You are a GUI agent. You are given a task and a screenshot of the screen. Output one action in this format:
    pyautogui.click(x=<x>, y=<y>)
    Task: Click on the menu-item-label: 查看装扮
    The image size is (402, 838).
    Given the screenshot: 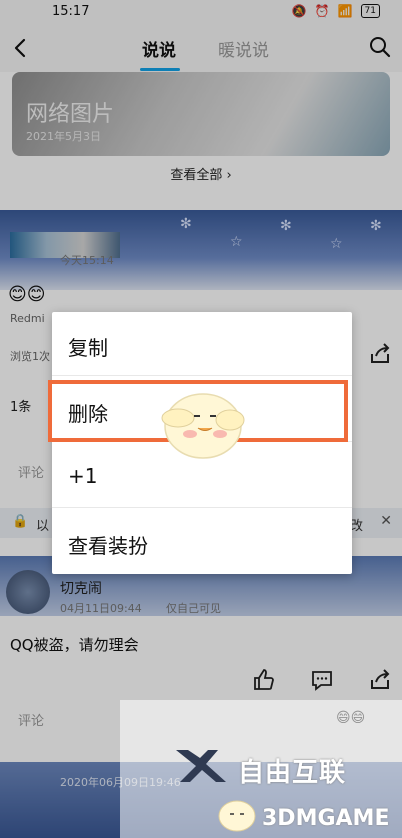 What is the action you would take?
    pyautogui.click(x=108, y=546)
    